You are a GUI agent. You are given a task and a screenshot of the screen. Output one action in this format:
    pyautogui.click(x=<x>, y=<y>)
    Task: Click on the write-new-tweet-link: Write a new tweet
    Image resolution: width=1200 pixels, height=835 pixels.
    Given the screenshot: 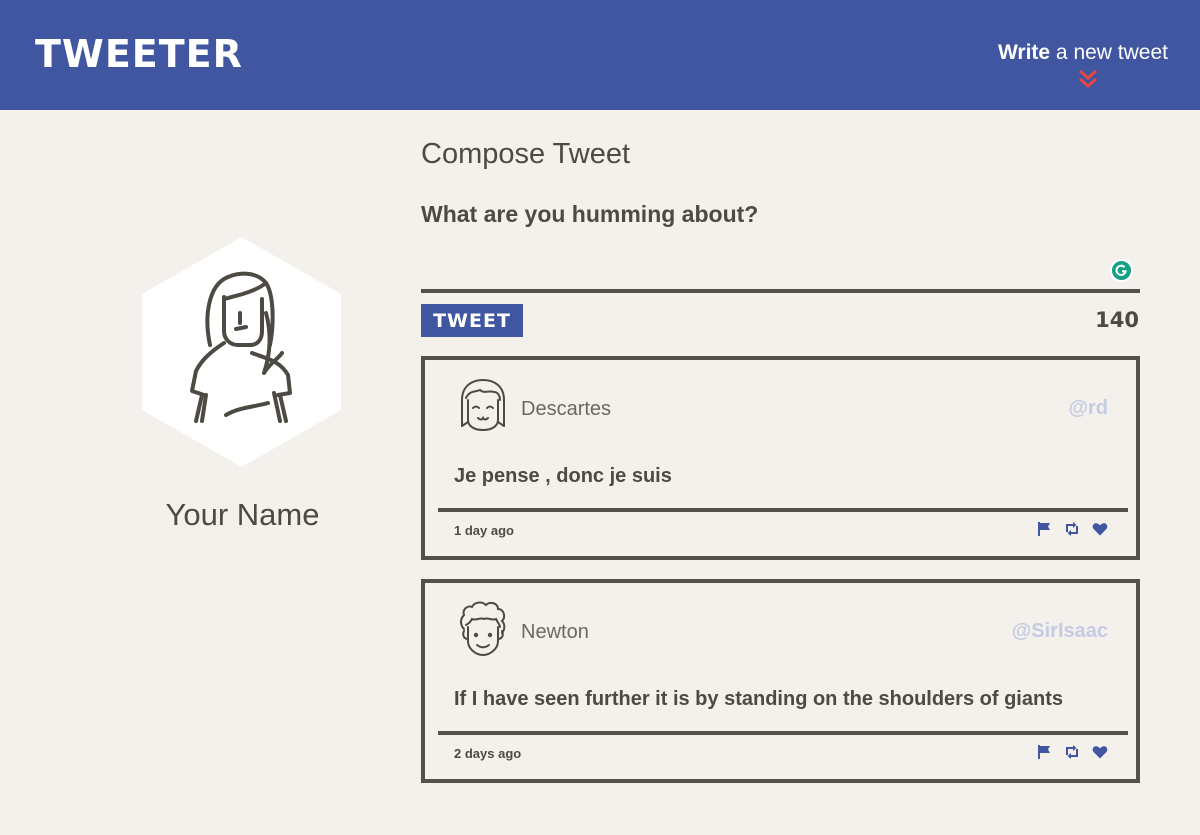 What is the action you would take?
    pyautogui.click(x=1083, y=53)
    